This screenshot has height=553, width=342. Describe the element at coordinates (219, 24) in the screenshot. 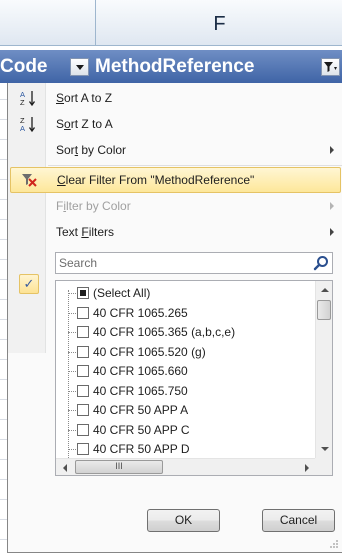

I see `column-header-f: F` at that location.